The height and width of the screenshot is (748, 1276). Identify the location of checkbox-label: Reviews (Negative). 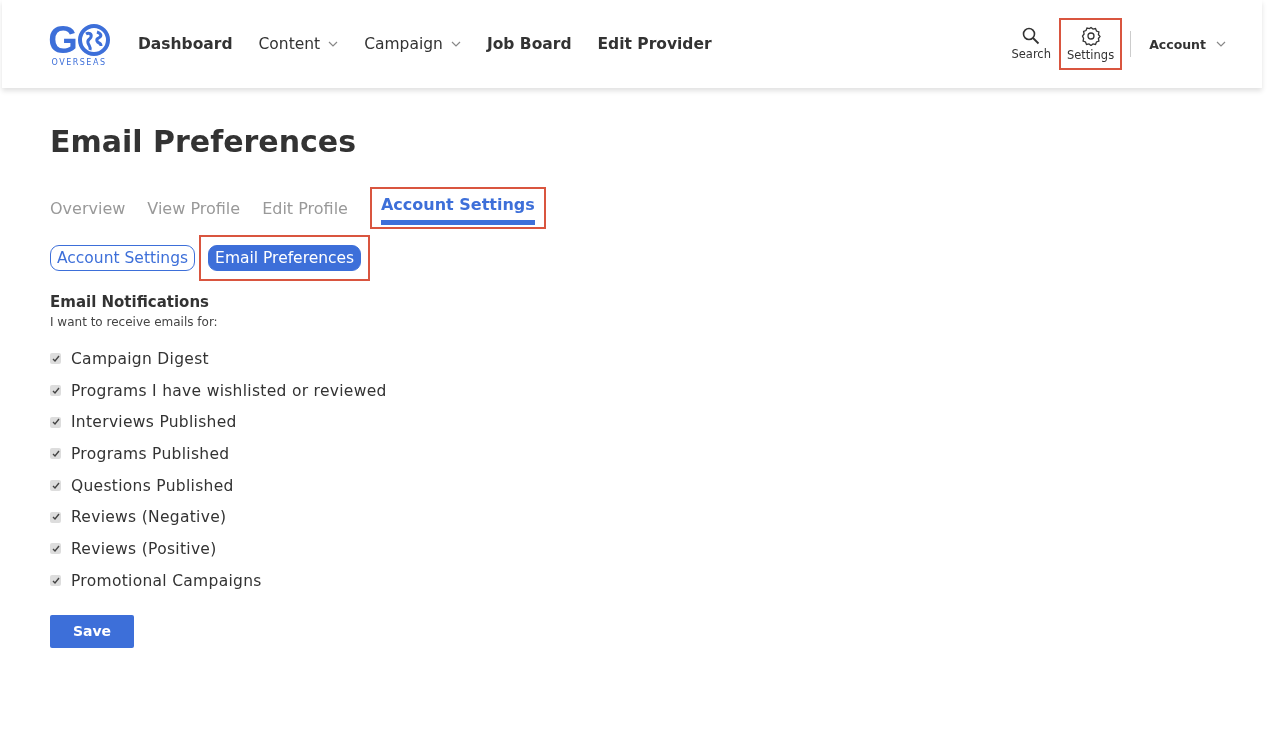
(149, 517).